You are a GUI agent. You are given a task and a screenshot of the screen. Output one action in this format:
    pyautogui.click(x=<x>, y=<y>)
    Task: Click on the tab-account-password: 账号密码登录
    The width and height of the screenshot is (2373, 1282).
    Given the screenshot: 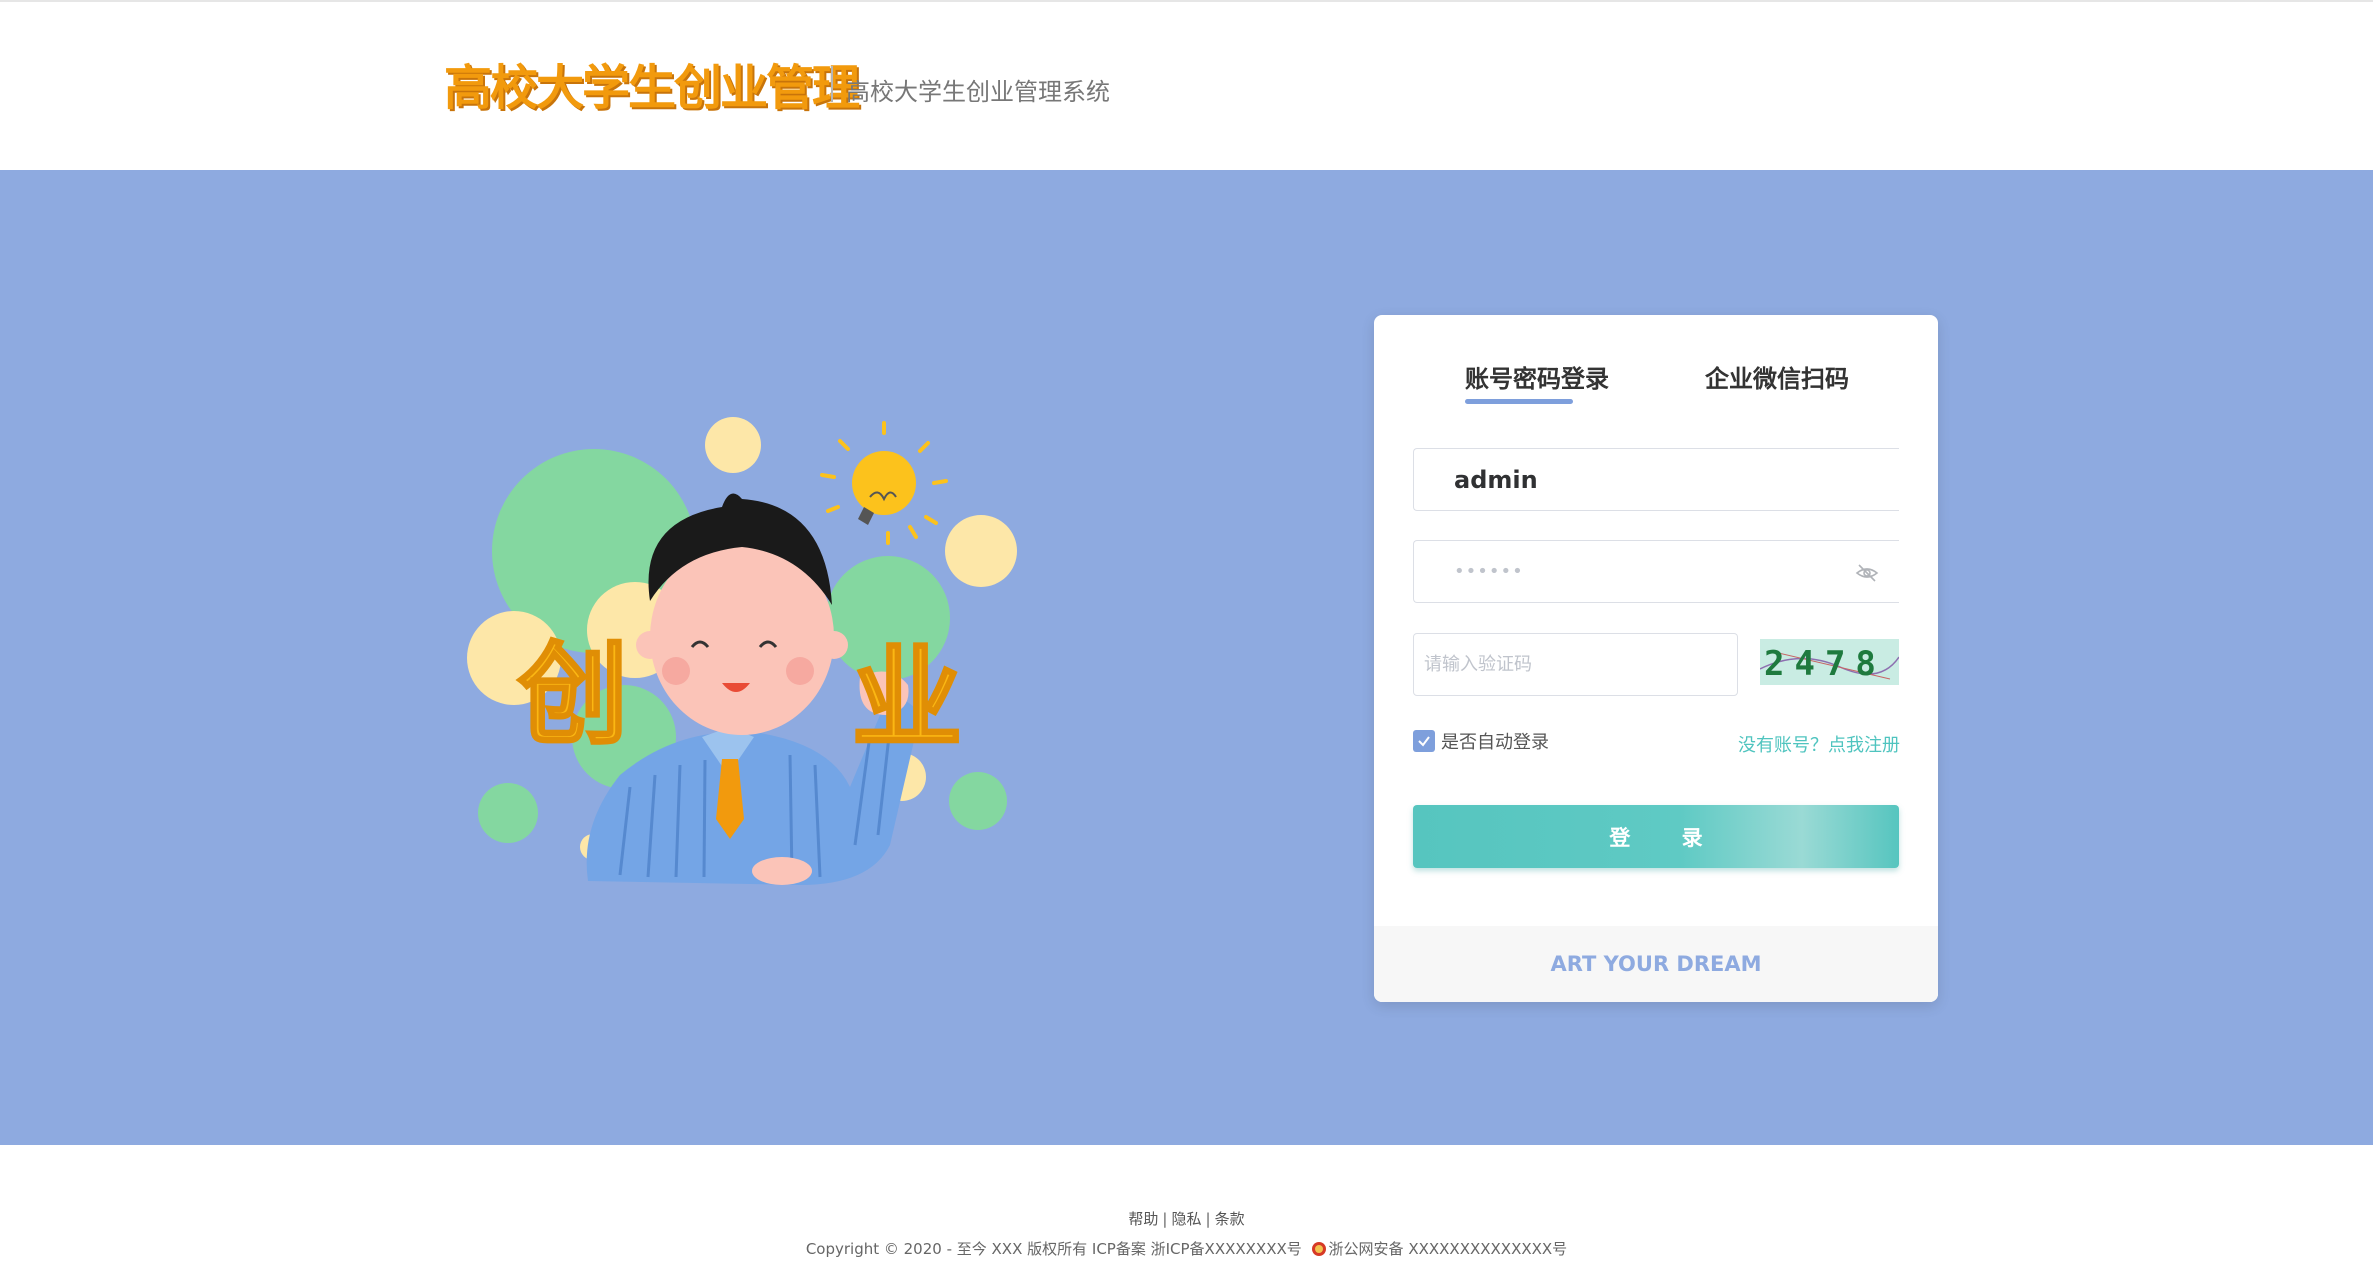 What is the action you would take?
    pyautogui.click(x=1537, y=376)
    